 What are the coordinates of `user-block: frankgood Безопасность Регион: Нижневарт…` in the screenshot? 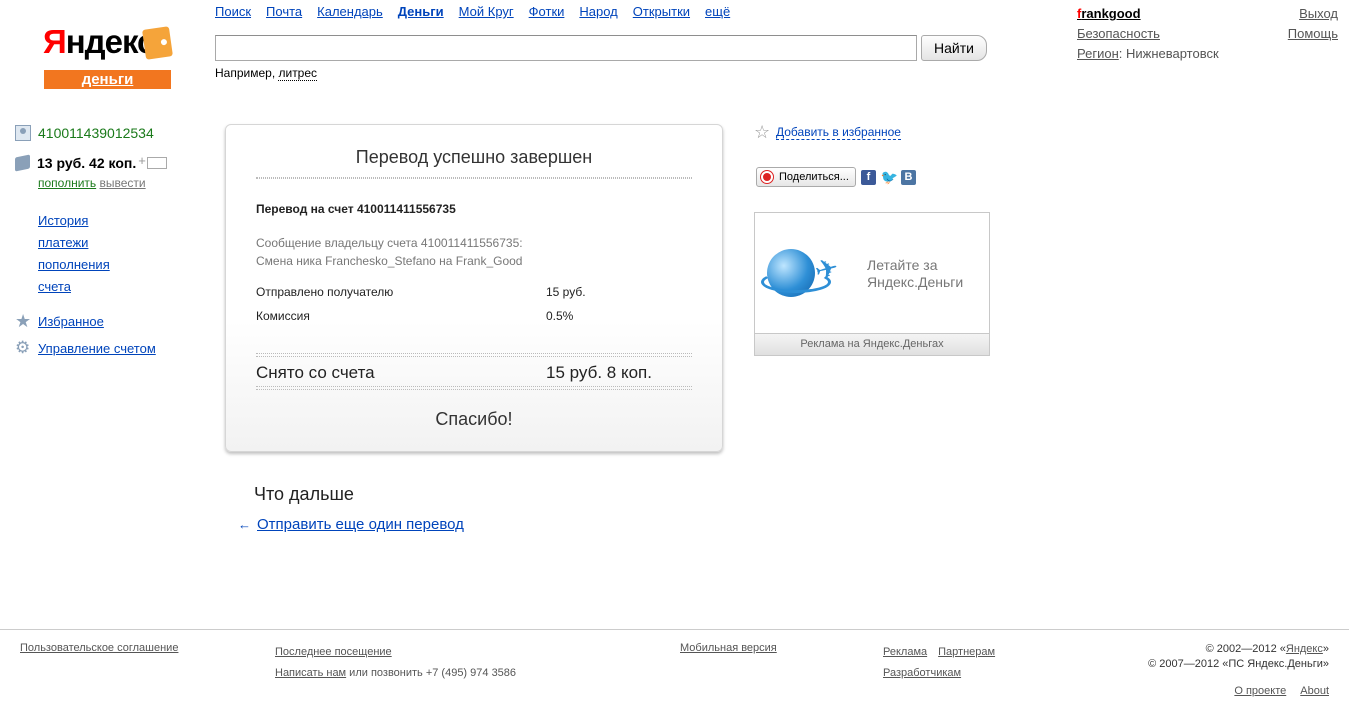 It's located at (1148, 34).